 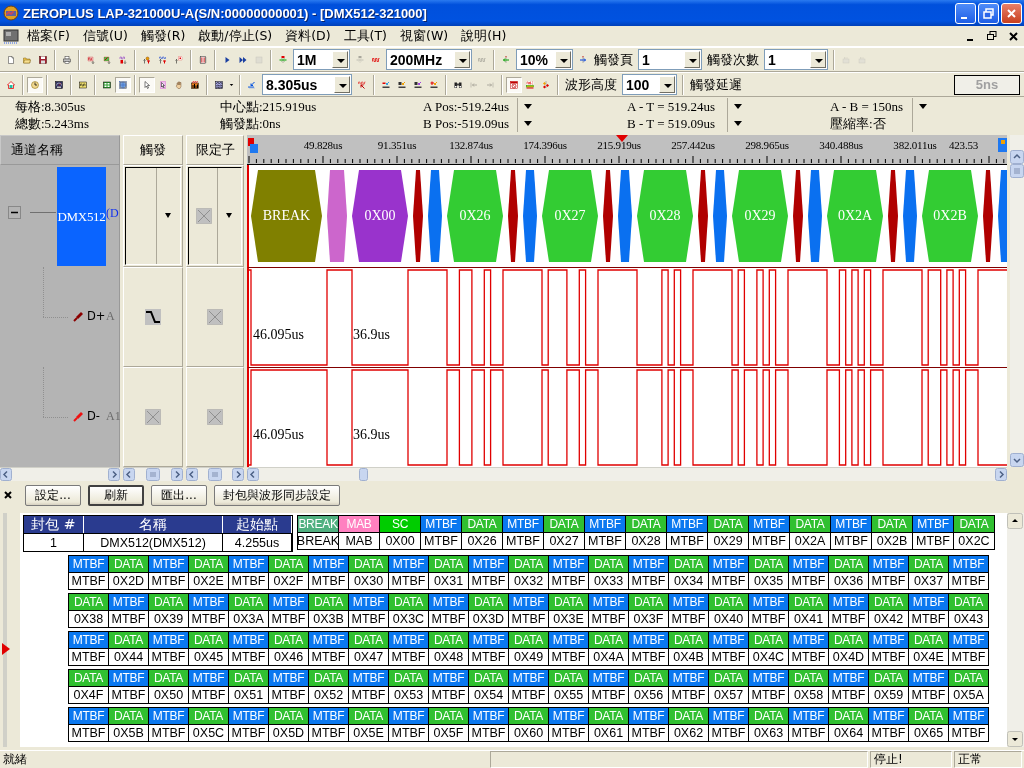 I want to click on clock-icon, so click(x=35, y=84).